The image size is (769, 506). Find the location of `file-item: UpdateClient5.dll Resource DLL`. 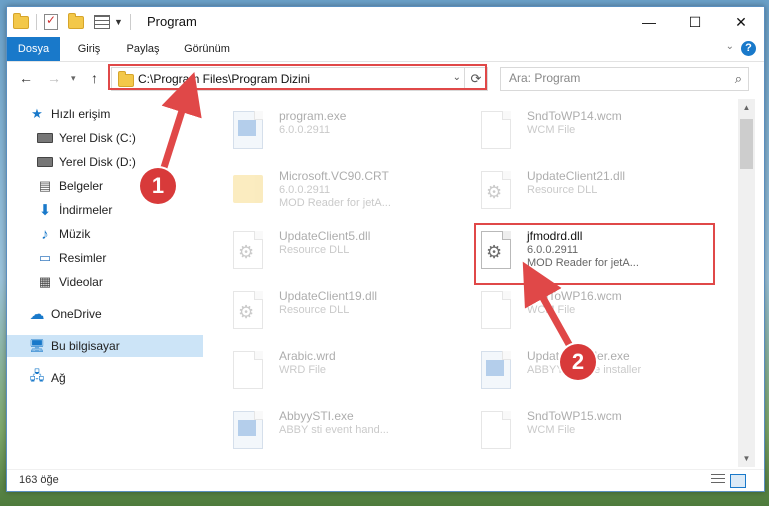

file-item: UpdateClient5.dll Resource DLL is located at coordinates (323, 252).